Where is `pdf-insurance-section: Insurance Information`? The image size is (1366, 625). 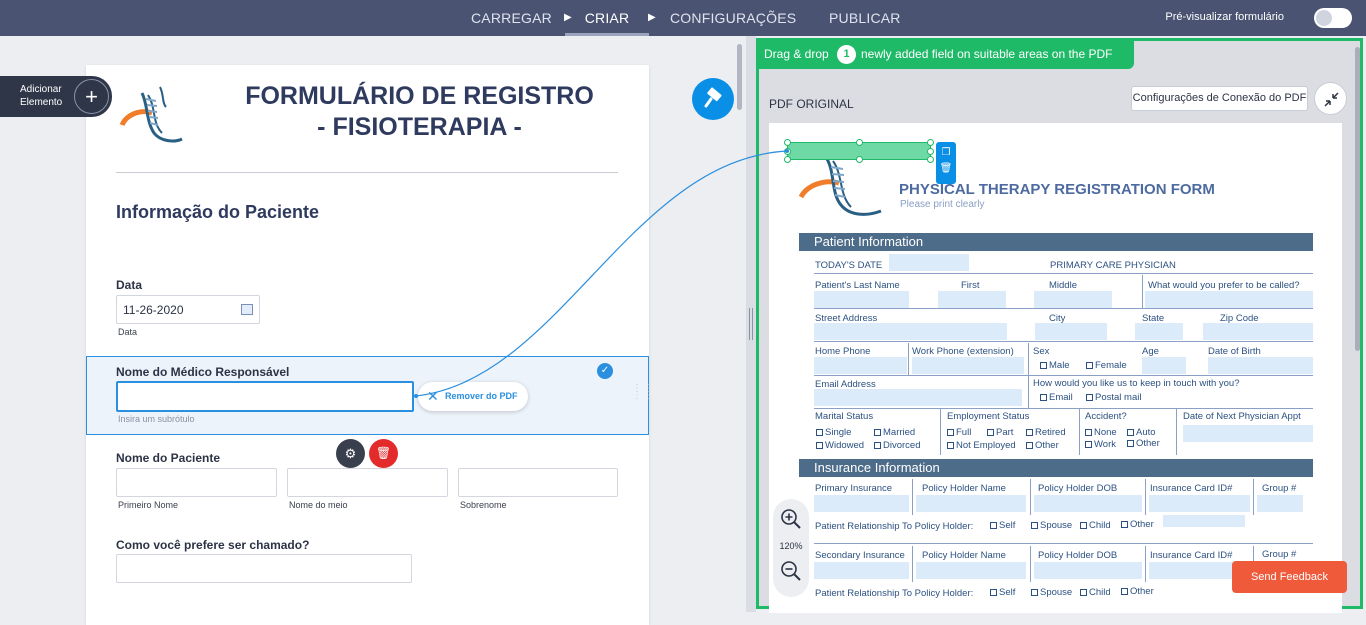 pdf-insurance-section: Insurance Information is located at coordinates (1056, 468).